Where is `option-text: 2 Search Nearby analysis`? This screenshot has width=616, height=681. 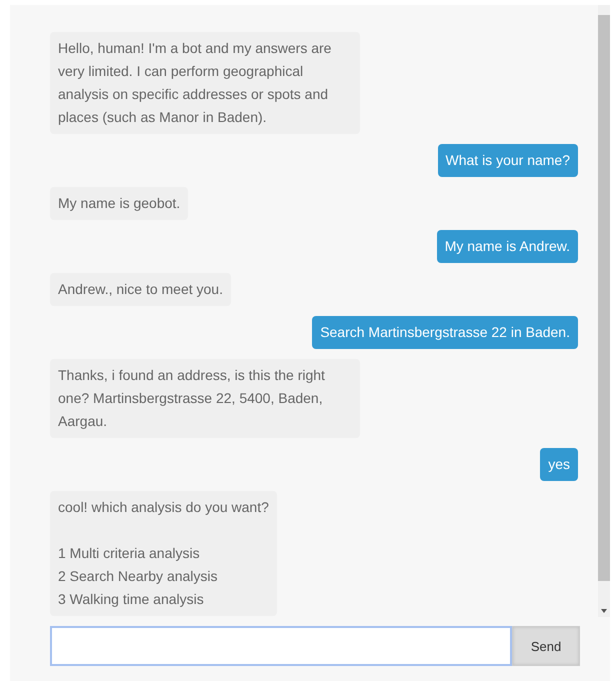
option-text: 2 Search Nearby analysis is located at coordinates (138, 576).